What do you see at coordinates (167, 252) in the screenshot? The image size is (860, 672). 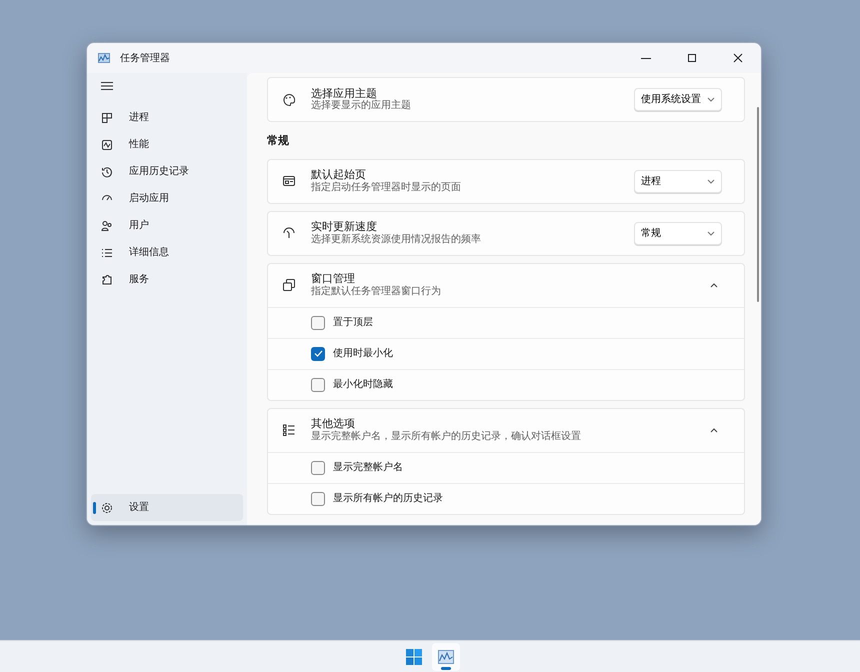 I see `nav-item: 详细信息` at bounding box center [167, 252].